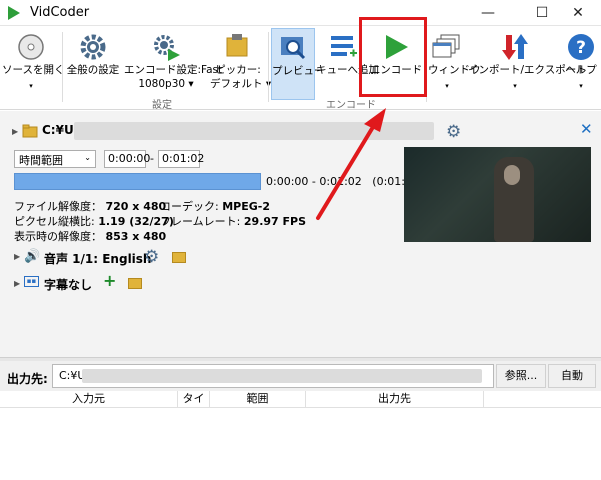 This screenshot has height=480, width=601. I want to click on preview-button: プレビュー, so click(298, 64).